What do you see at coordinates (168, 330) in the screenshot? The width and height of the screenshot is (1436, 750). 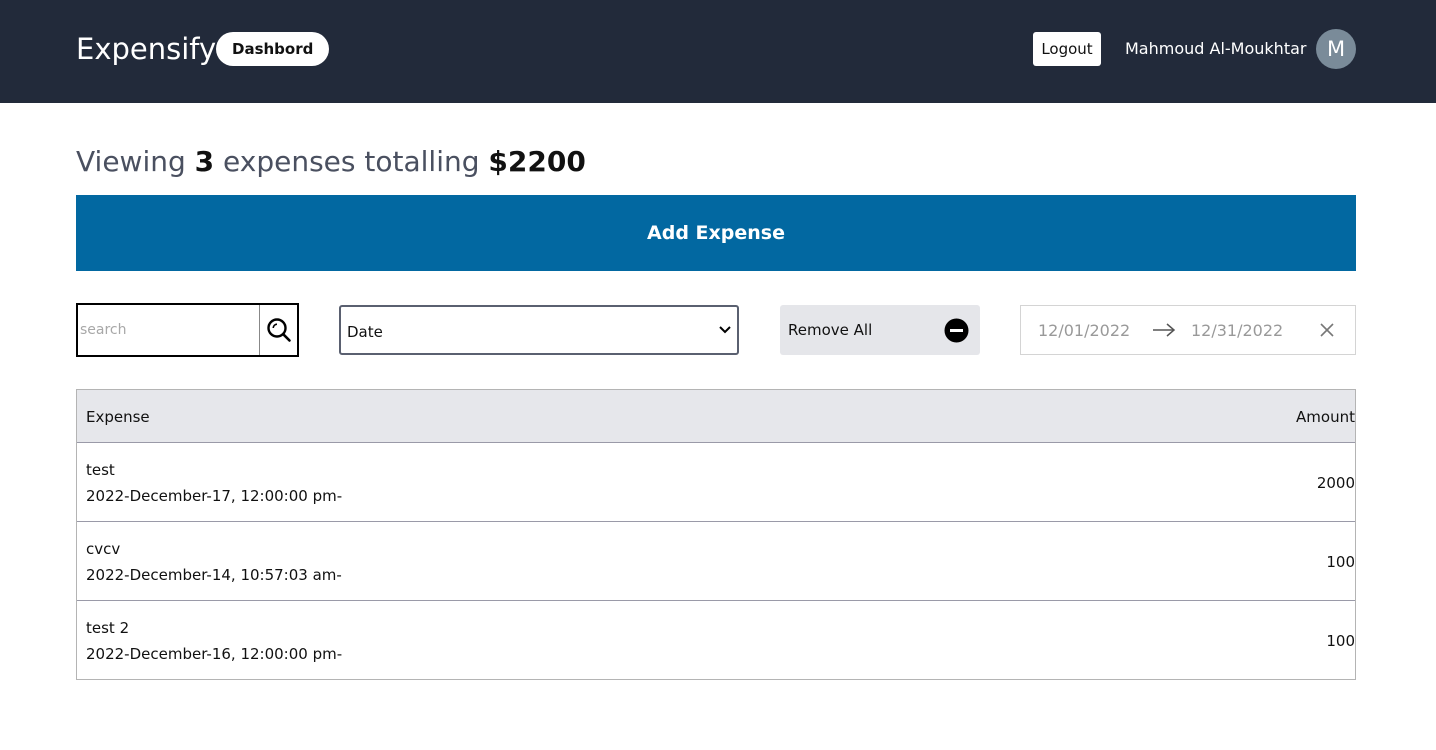 I see `search-input` at bounding box center [168, 330].